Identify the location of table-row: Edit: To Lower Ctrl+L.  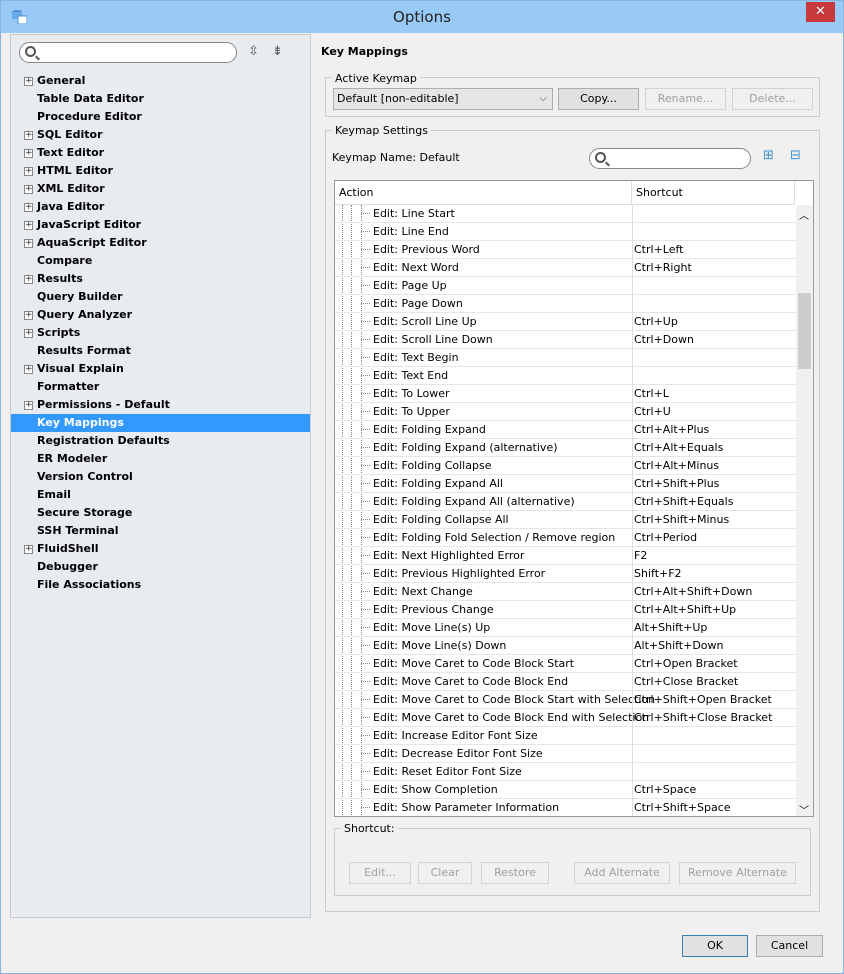
(566, 394).